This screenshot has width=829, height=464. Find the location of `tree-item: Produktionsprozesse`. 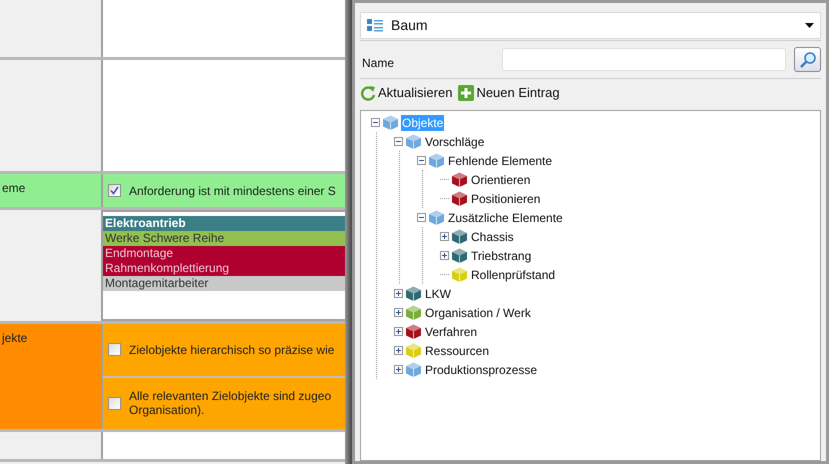

tree-item: Produktionsprozesse is located at coordinates (481, 370).